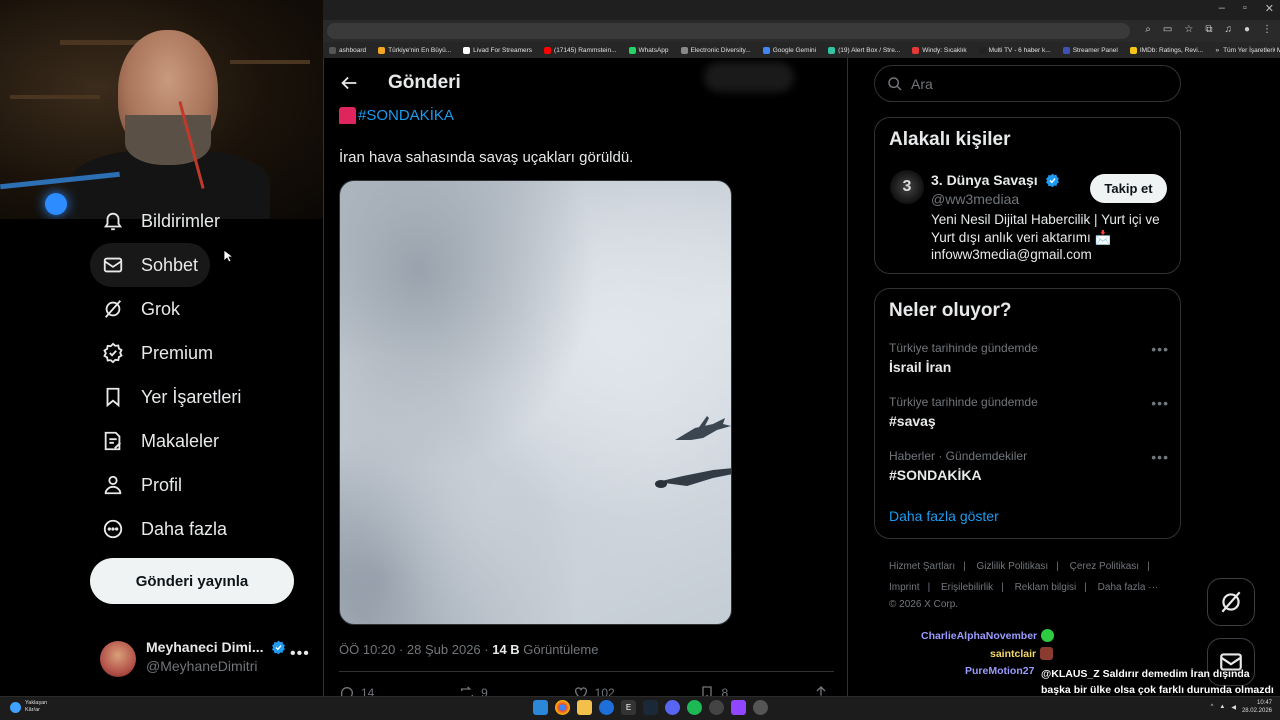 The image size is (1280, 720). I want to click on chevron-up-icon: ^, so click(1212, 707).